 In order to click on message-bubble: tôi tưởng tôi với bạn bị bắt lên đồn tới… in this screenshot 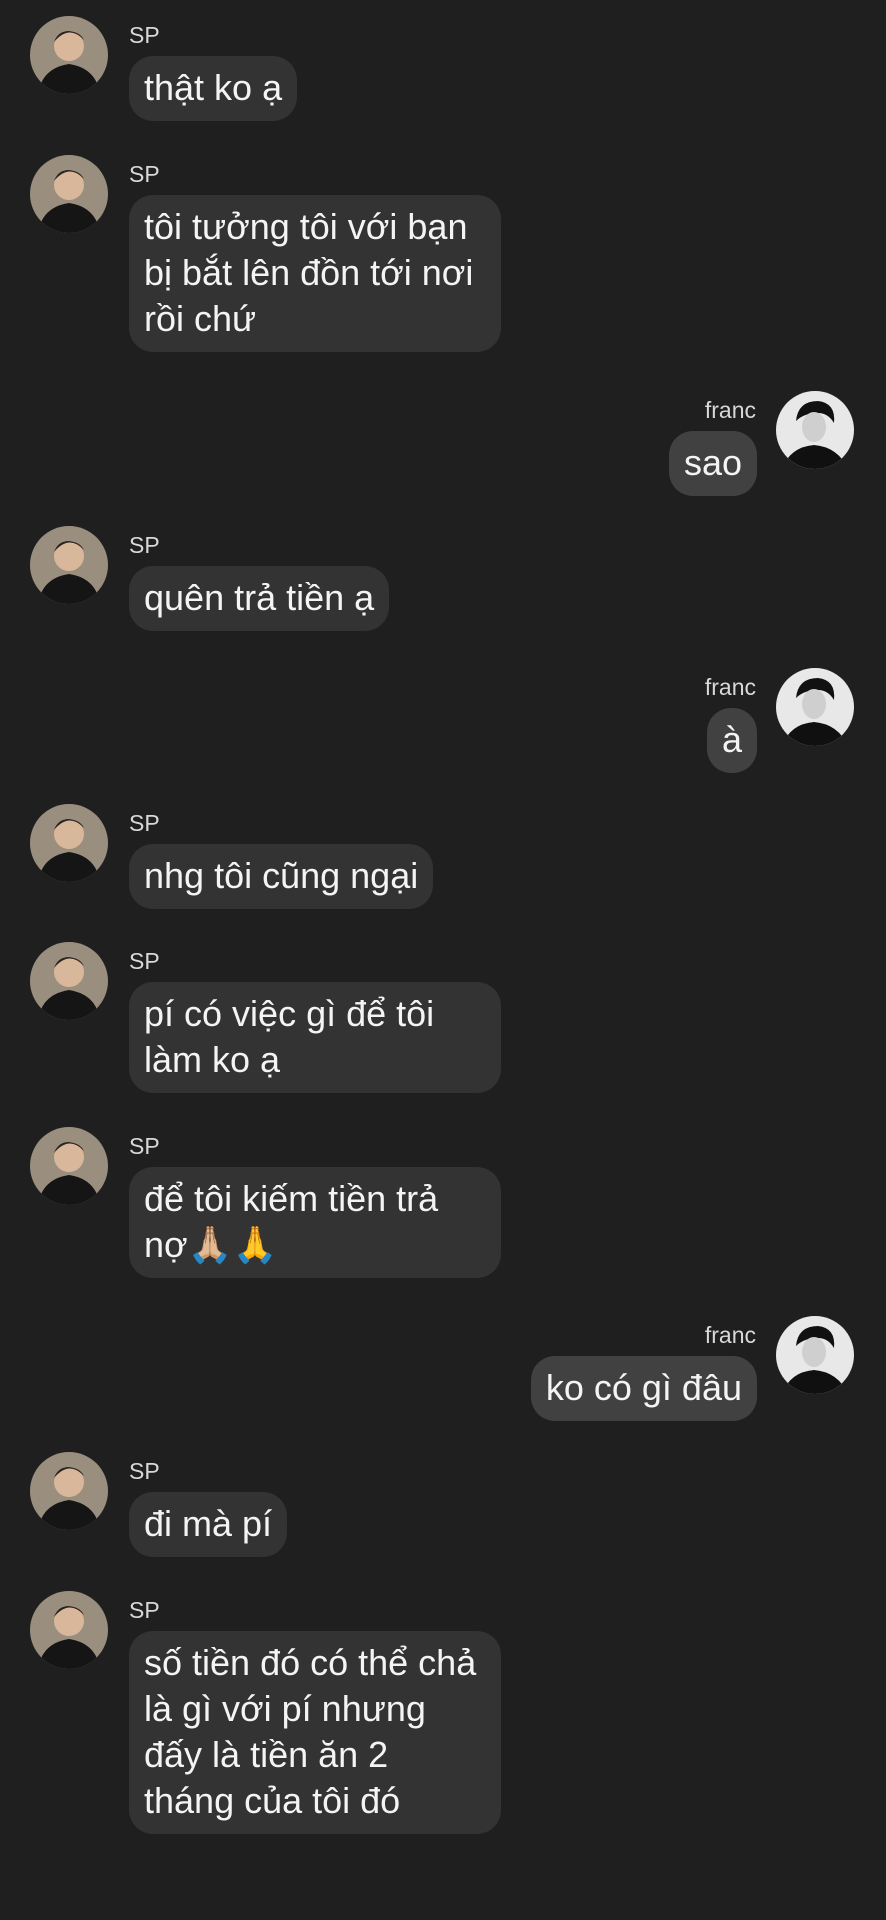, I will do `click(315, 273)`.